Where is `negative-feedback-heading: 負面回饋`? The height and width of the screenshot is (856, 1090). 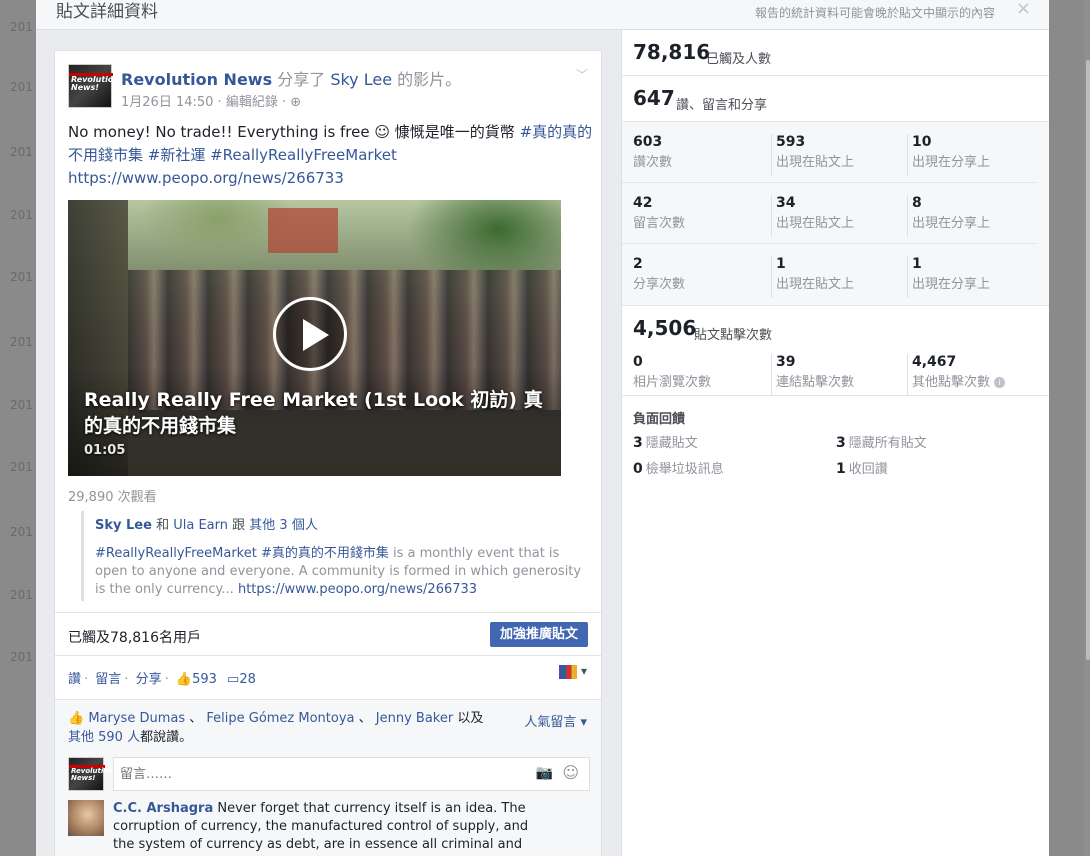
negative-feedback-heading: 負面回饋 is located at coordinates (659, 419).